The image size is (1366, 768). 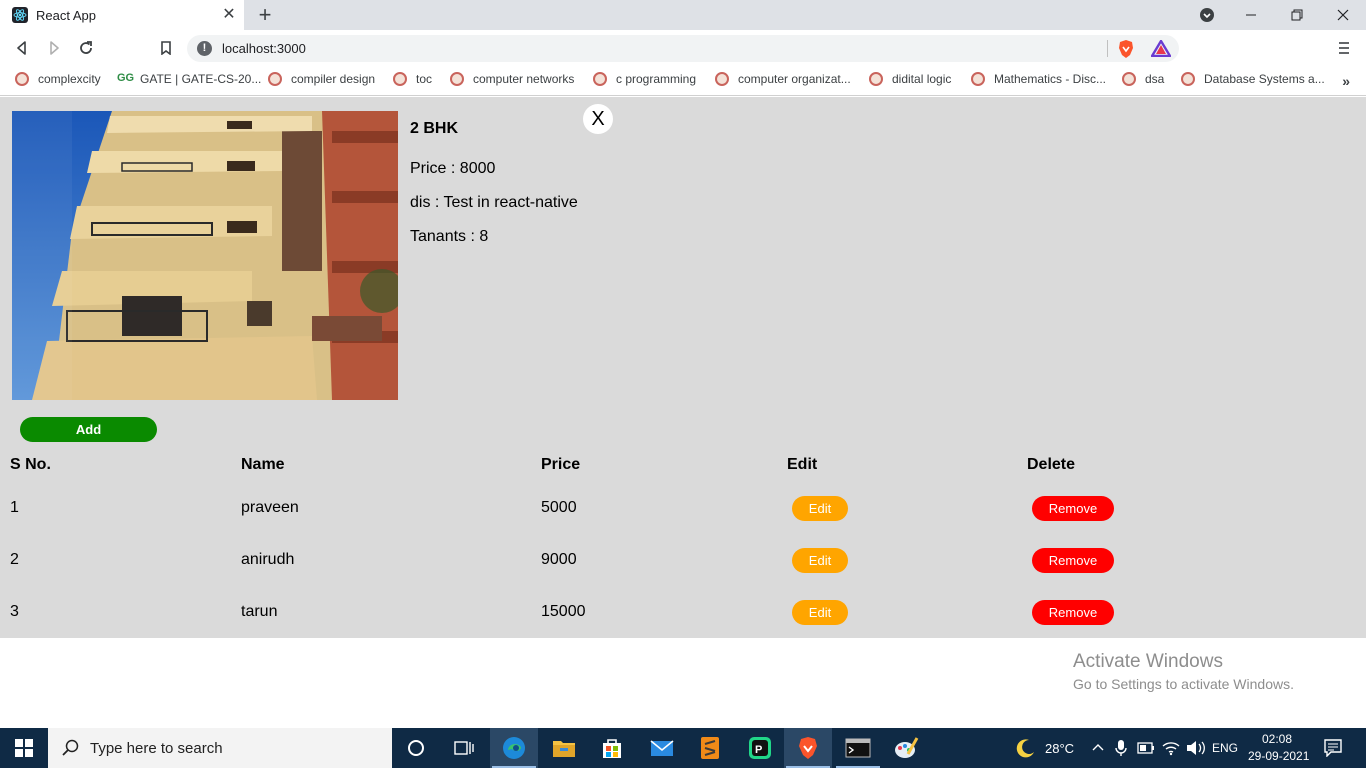 I want to click on bookmark-icon, so click(x=166, y=48).